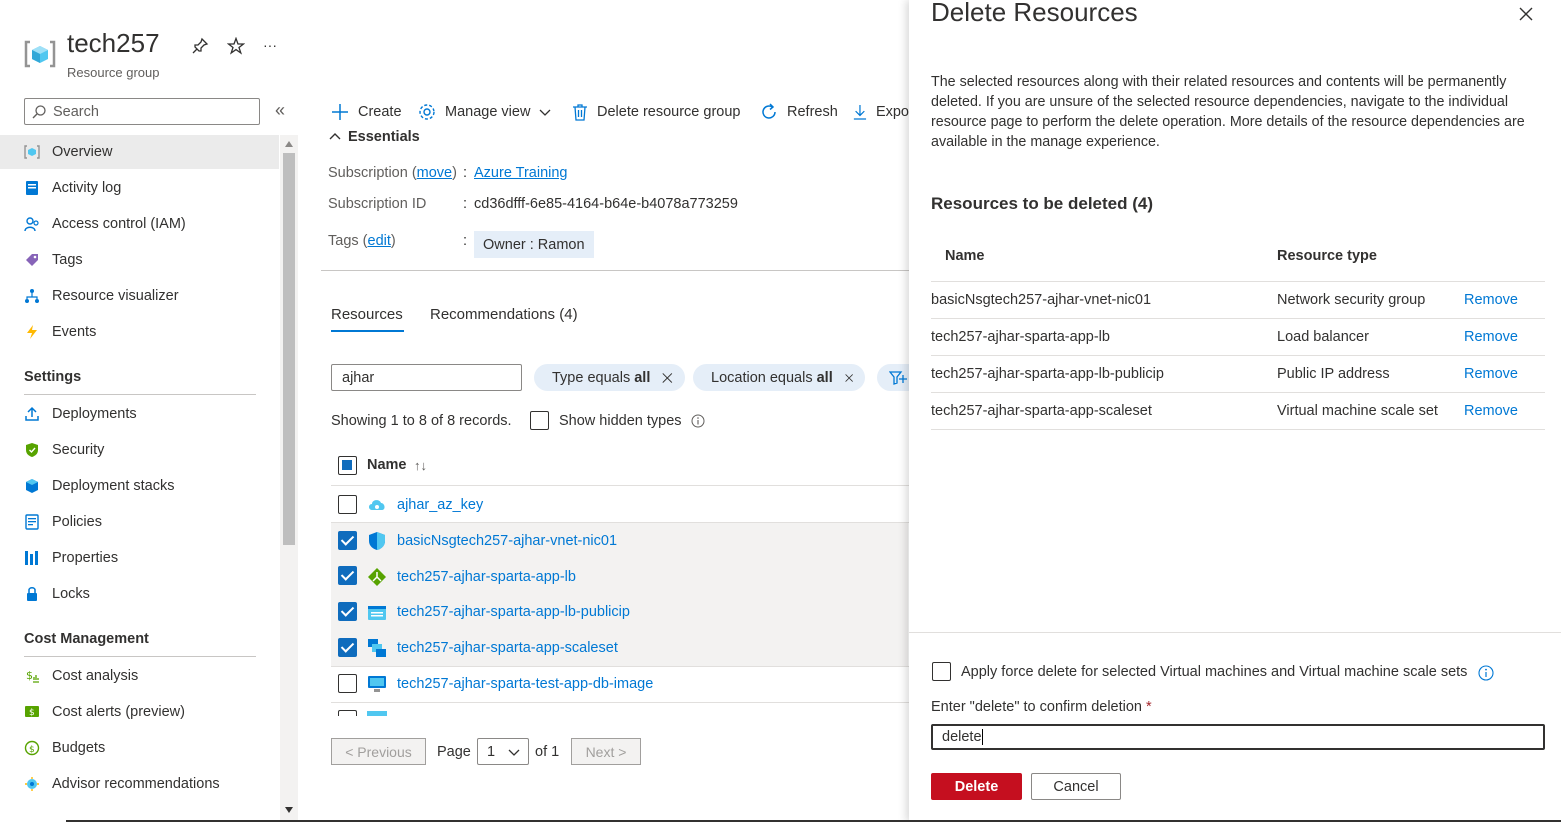 This screenshot has height=822, width=1561. Describe the element at coordinates (67, 260) in the screenshot. I see `sidebar-item-label: Tags` at that location.